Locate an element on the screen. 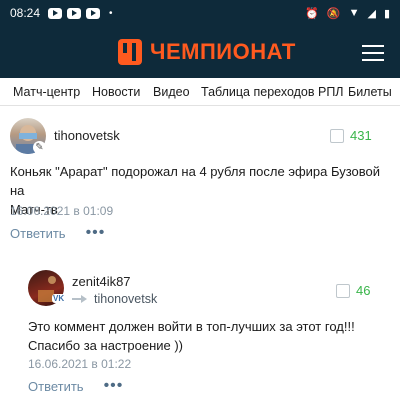 The image size is (400, 417). signal-icon: ◢ is located at coordinates (371, 13).